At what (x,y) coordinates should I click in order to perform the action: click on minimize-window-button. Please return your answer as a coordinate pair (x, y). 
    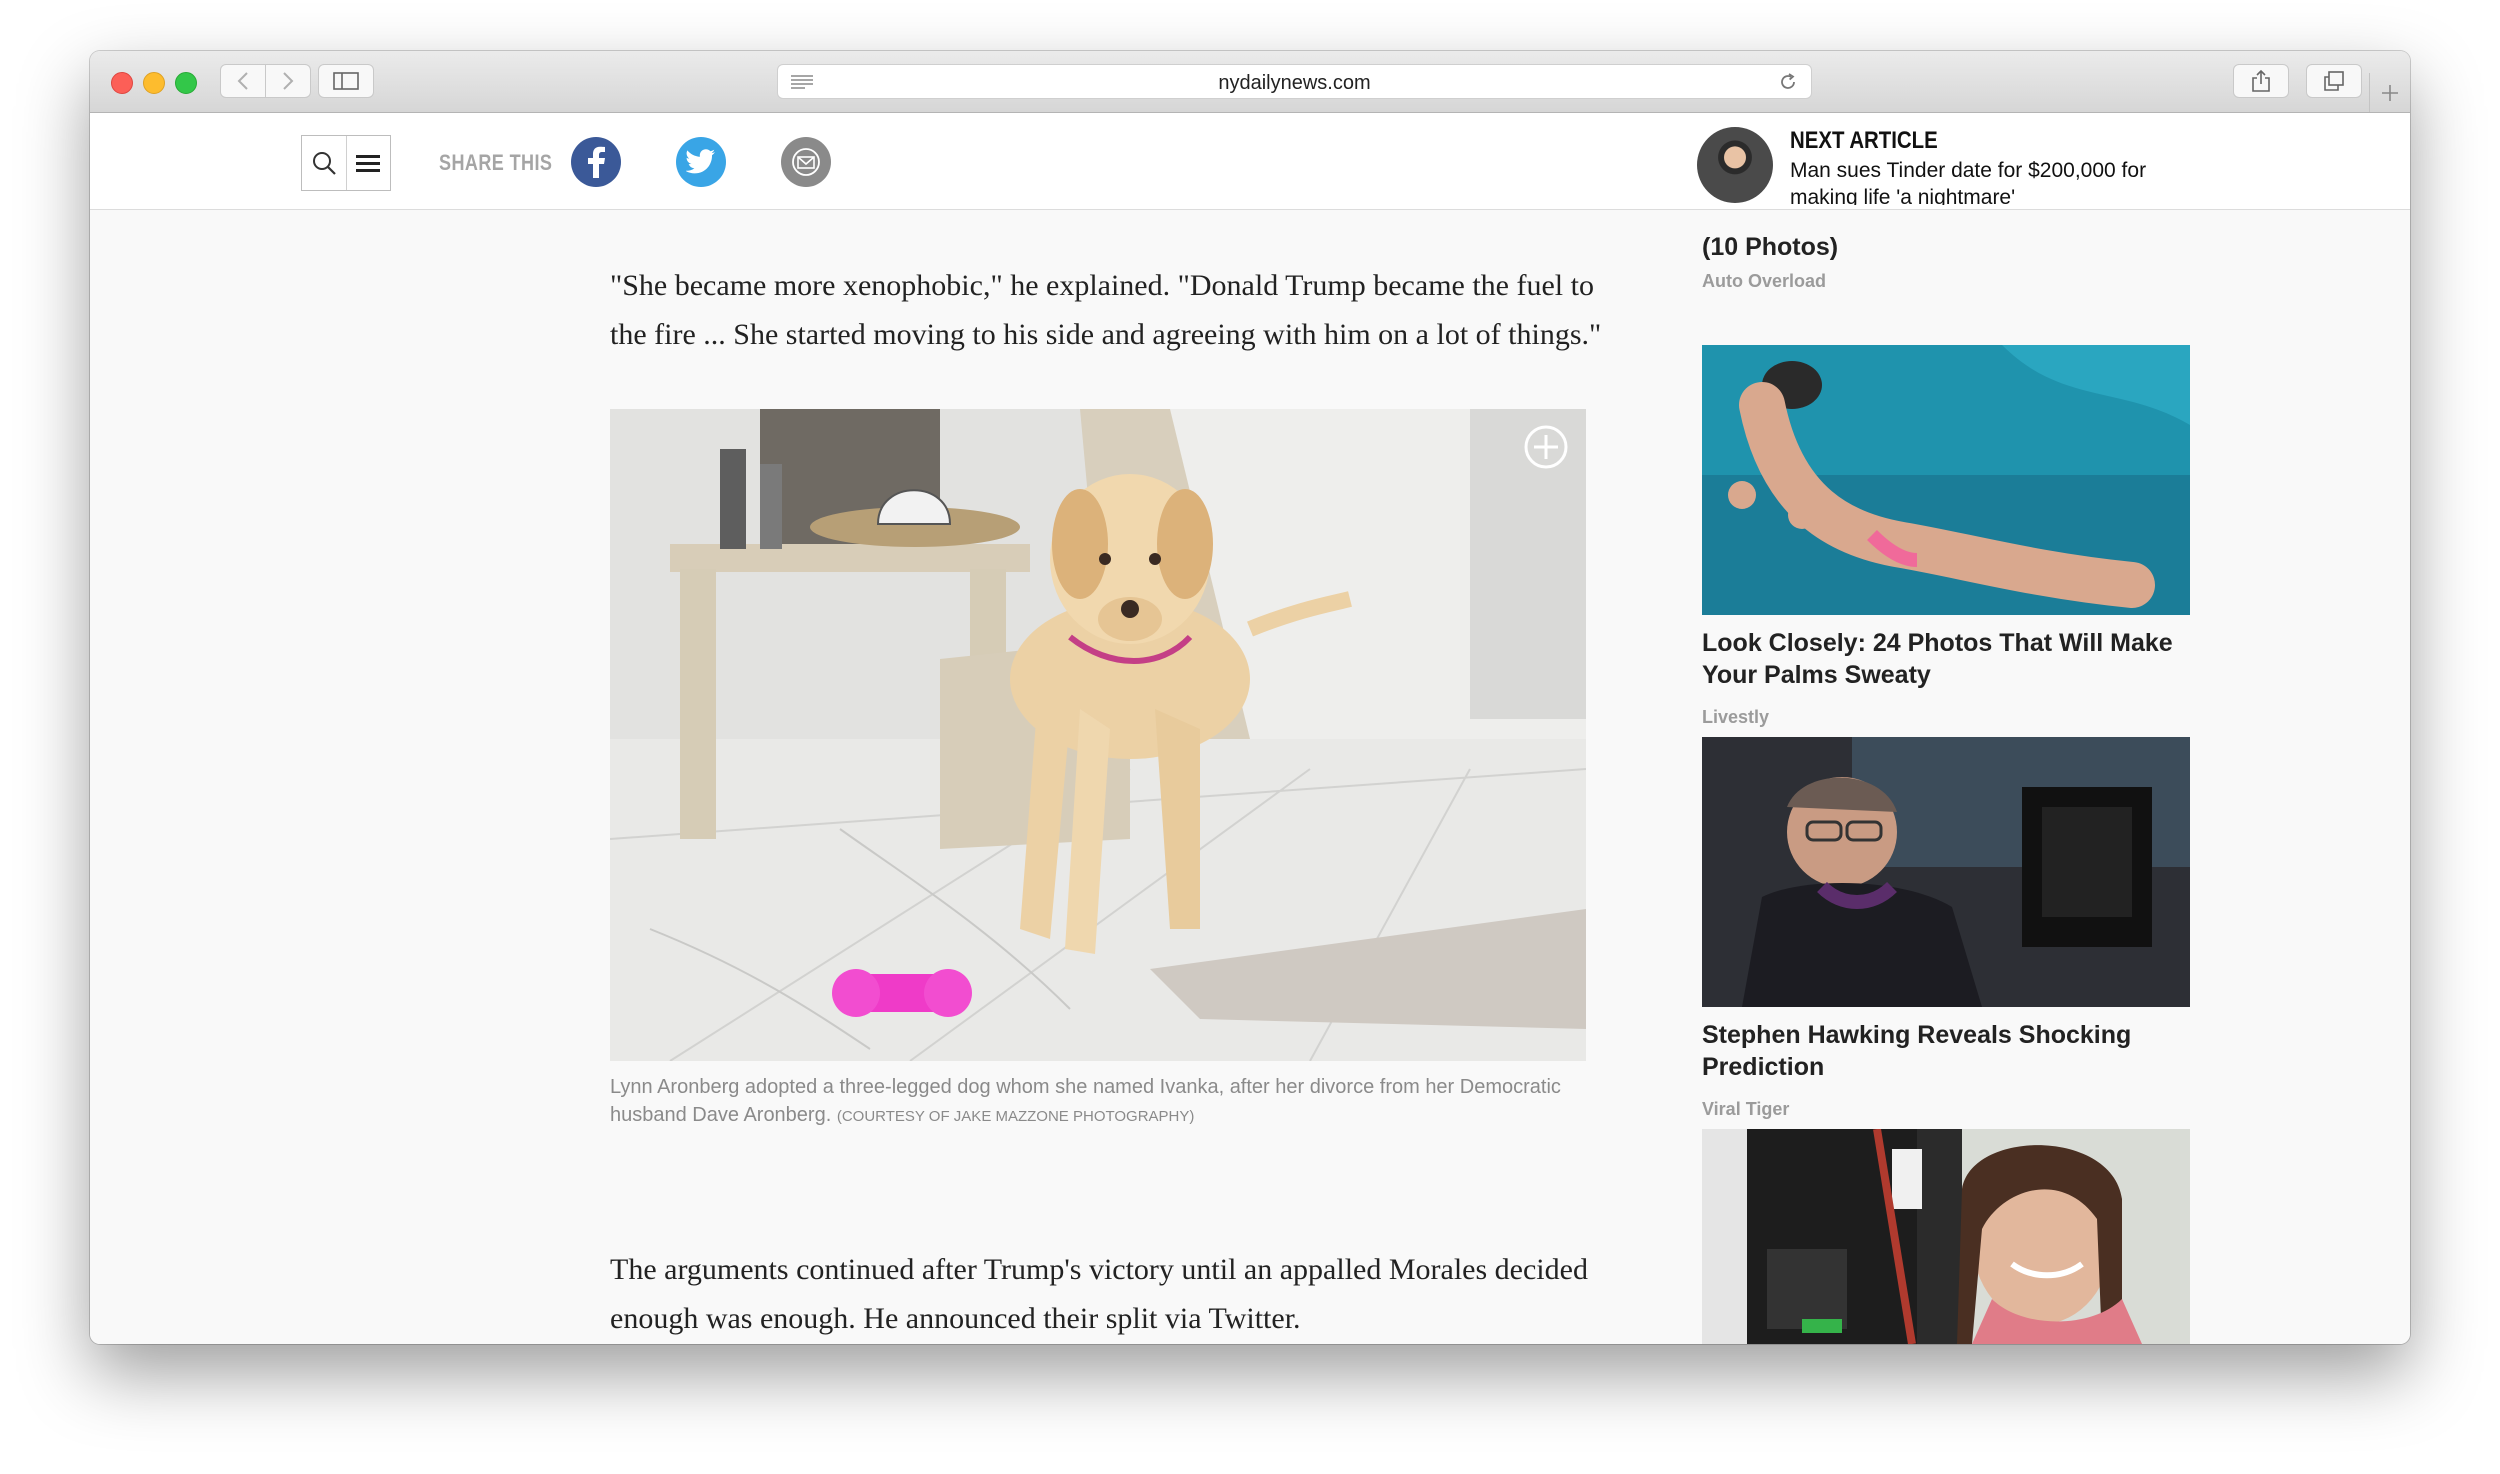
    Looking at the image, I should click on (154, 83).